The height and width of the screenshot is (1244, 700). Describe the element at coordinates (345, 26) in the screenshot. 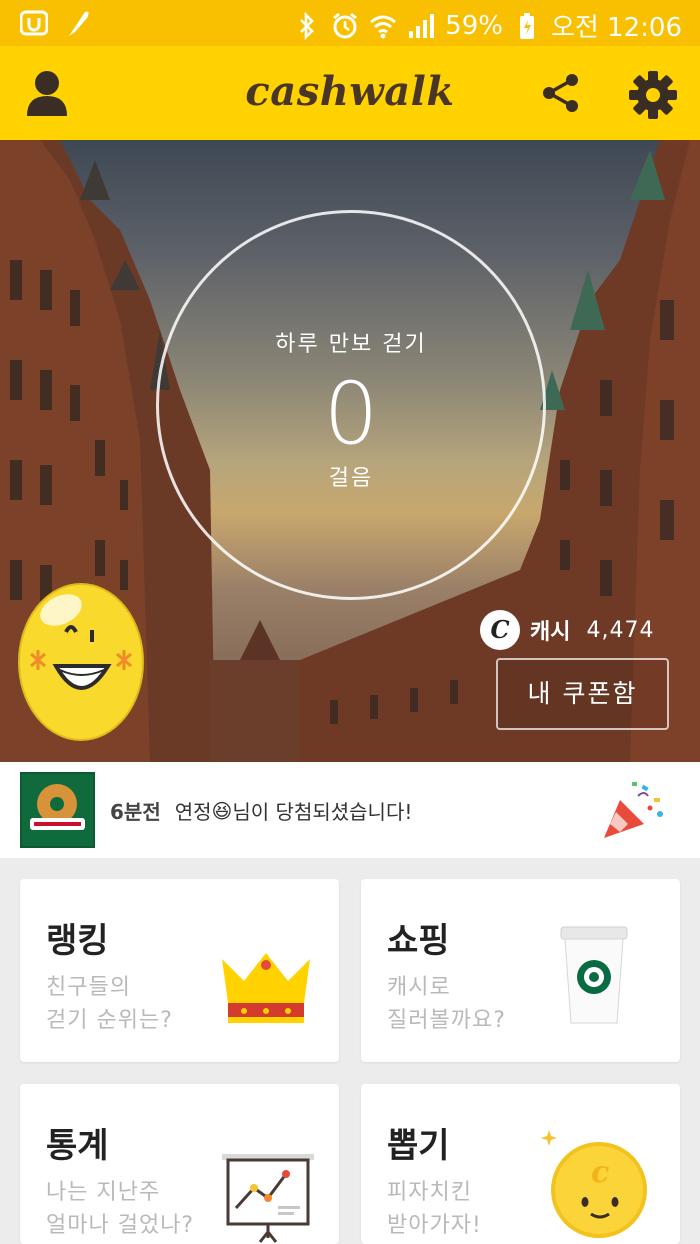

I see `alarm-icon` at that location.